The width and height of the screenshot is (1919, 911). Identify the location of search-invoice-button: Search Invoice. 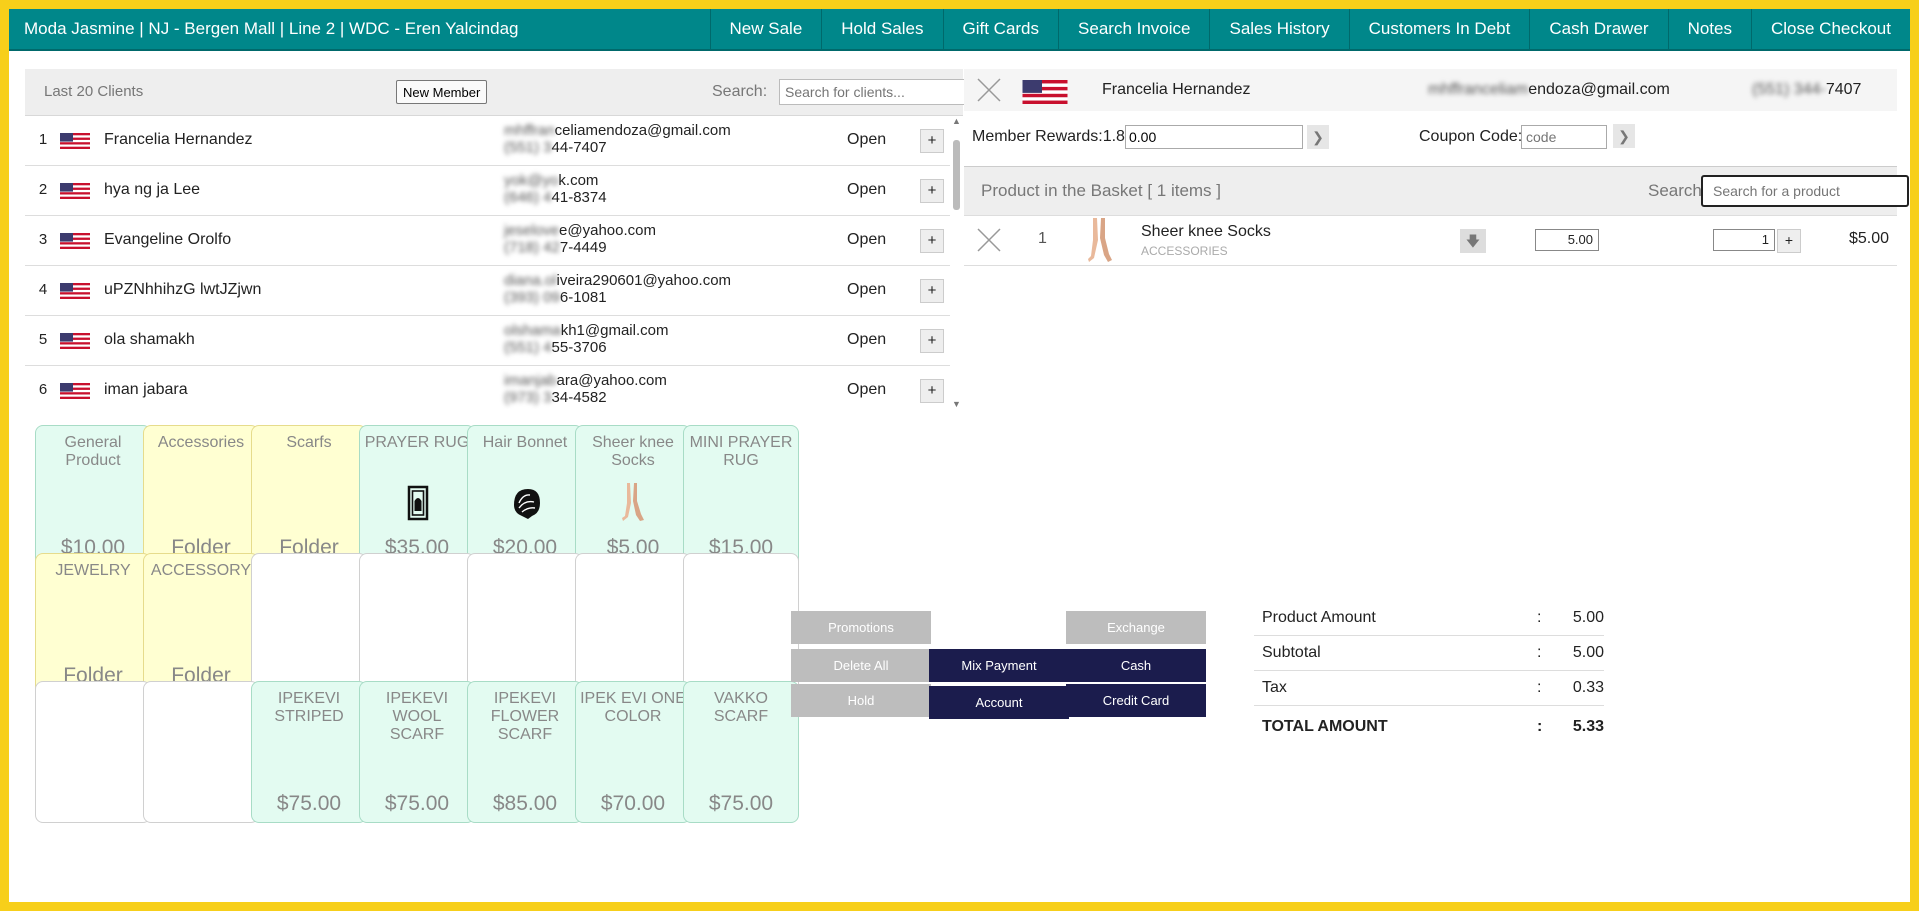
(1133, 29).